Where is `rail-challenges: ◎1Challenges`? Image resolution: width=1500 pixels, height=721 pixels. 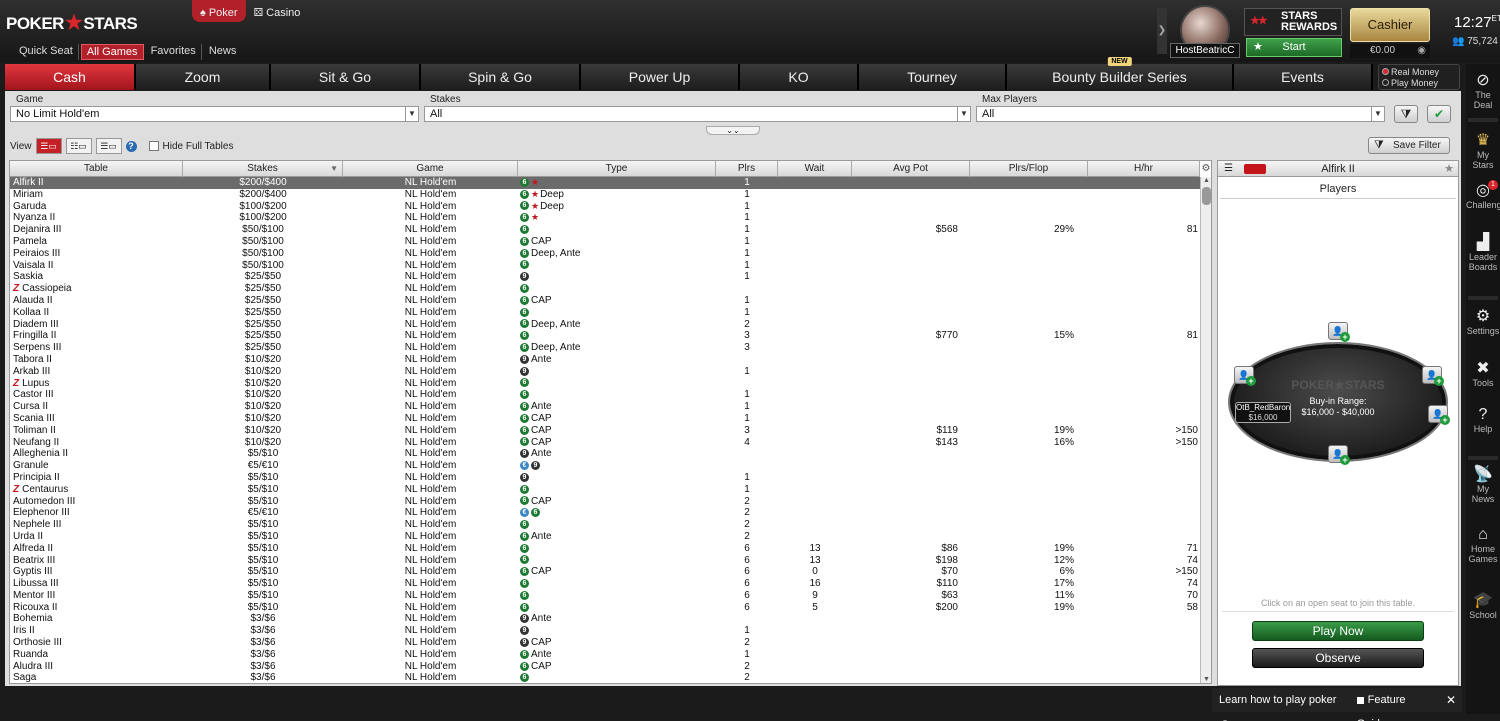 rail-challenges: ◎1Challenges is located at coordinates (1483, 195).